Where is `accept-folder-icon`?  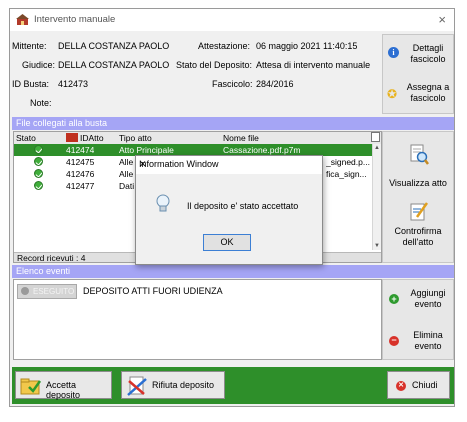 accept-folder-icon is located at coordinates (31, 386).